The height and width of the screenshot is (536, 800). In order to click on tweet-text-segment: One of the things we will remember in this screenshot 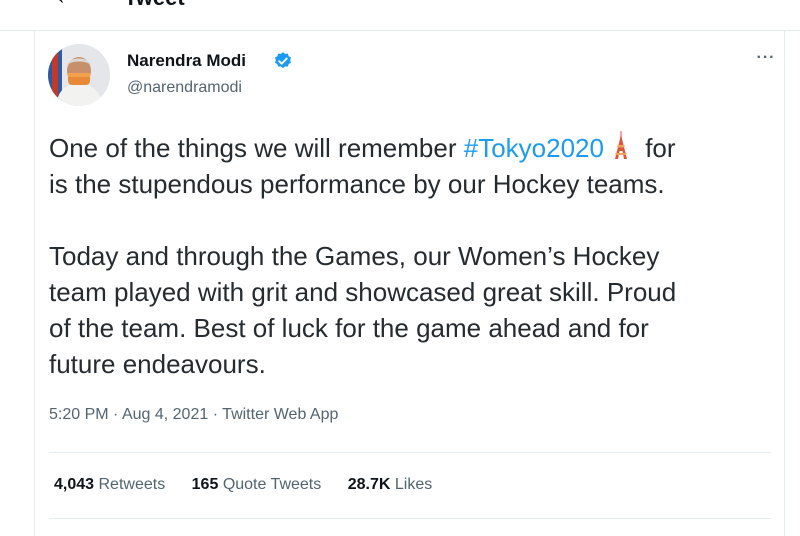, I will do `click(256, 148)`.